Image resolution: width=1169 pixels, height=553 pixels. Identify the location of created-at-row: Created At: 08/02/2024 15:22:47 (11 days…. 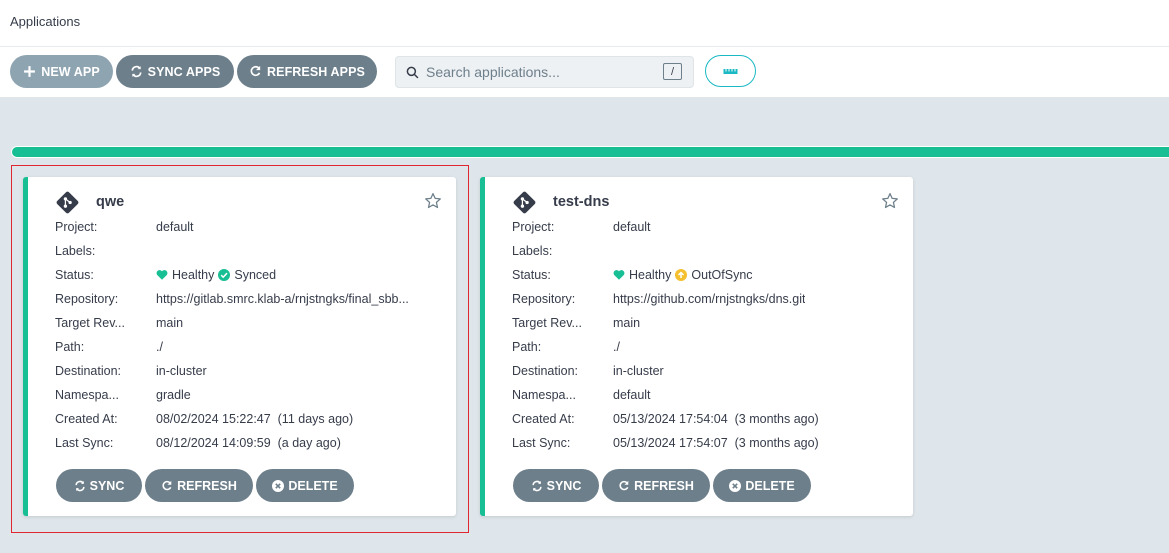
(250, 421).